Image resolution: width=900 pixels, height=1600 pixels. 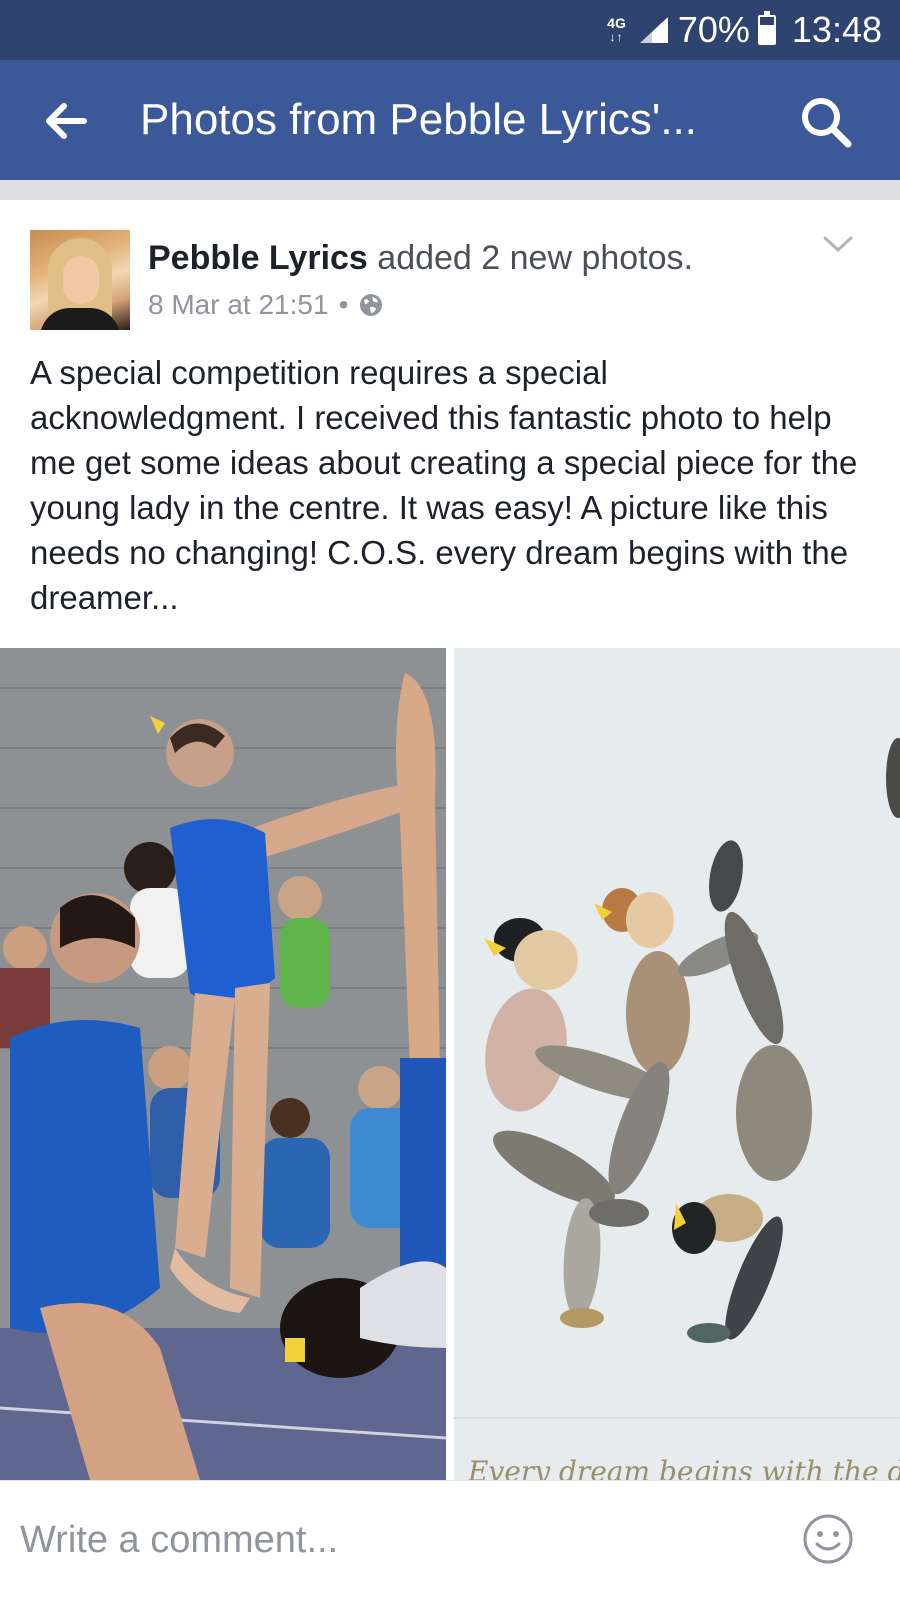 I want to click on back-button, so click(x=65, y=121).